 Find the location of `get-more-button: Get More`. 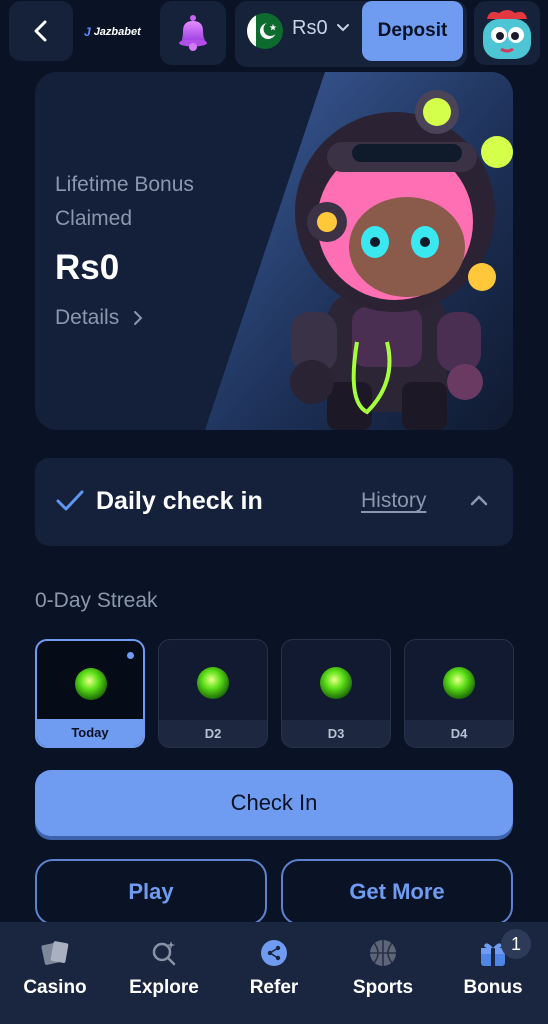

get-more-button: Get More is located at coordinates (397, 892).